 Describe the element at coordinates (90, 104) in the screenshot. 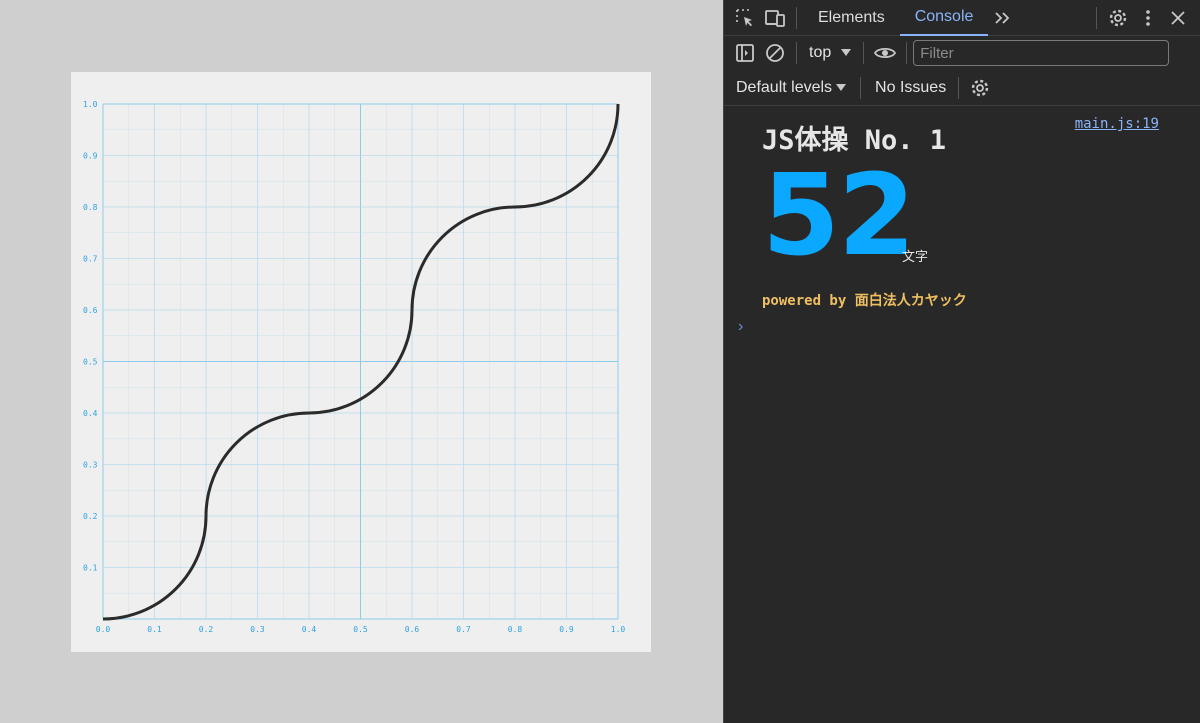

I see `y-tick-label: 1.0` at that location.